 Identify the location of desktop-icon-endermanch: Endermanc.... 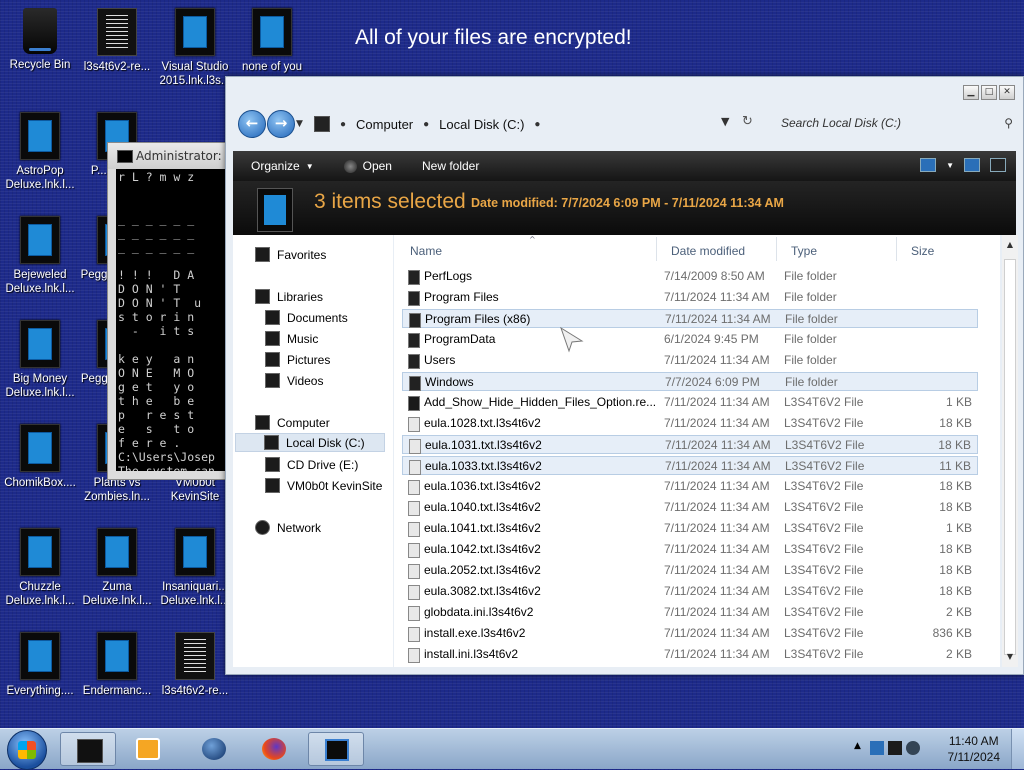
(117, 665).